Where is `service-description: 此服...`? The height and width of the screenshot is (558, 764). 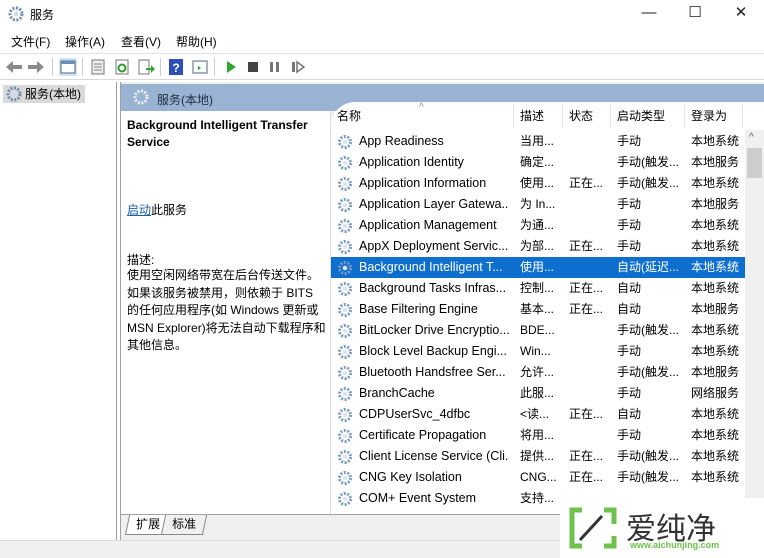 service-description: 此服... is located at coordinates (537, 393).